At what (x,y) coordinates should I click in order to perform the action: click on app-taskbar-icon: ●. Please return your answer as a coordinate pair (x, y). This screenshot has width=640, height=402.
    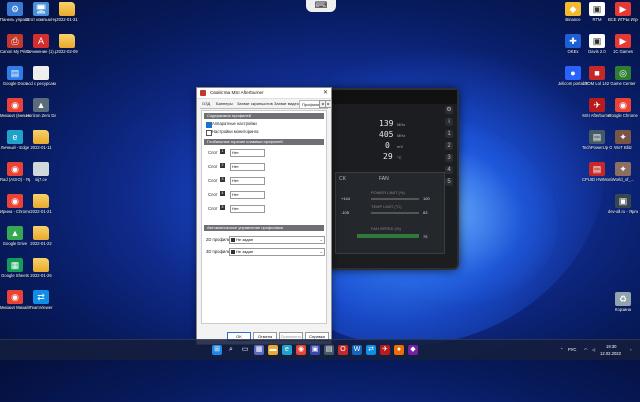
    Looking at the image, I should click on (399, 350).